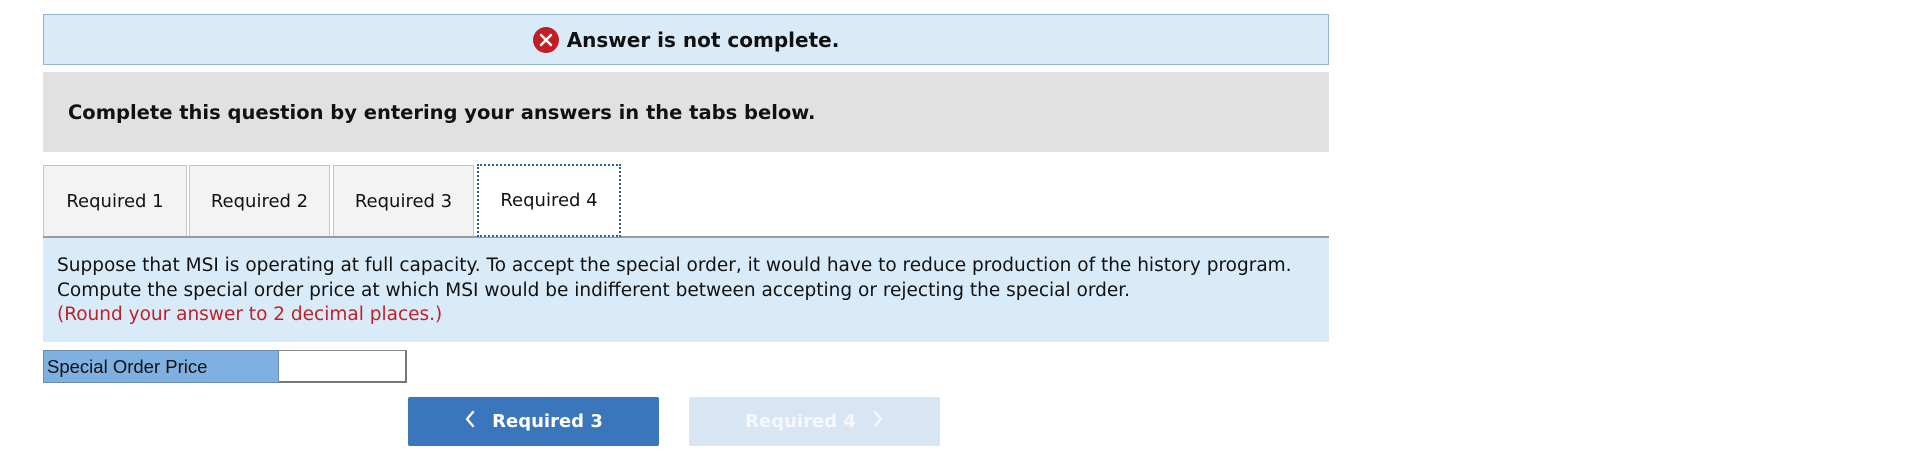 This screenshot has height=452, width=1914. What do you see at coordinates (686, 421) in the screenshot?
I see `tab-navigation: Required 3 Required 4` at bounding box center [686, 421].